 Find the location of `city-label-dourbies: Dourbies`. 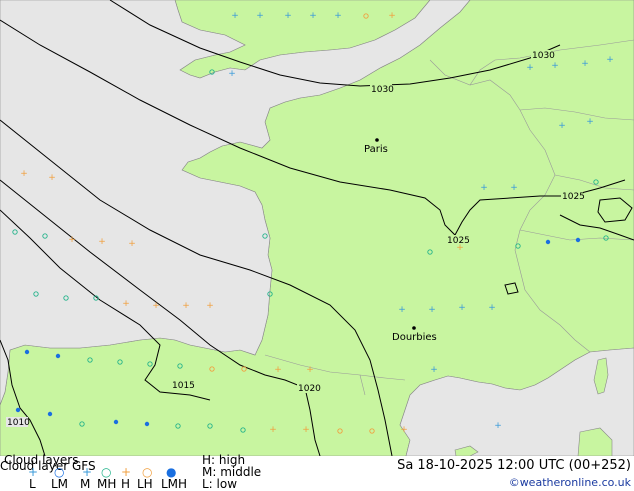

city-label-dourbies: Dourbies is located at coordinates (414, 337).